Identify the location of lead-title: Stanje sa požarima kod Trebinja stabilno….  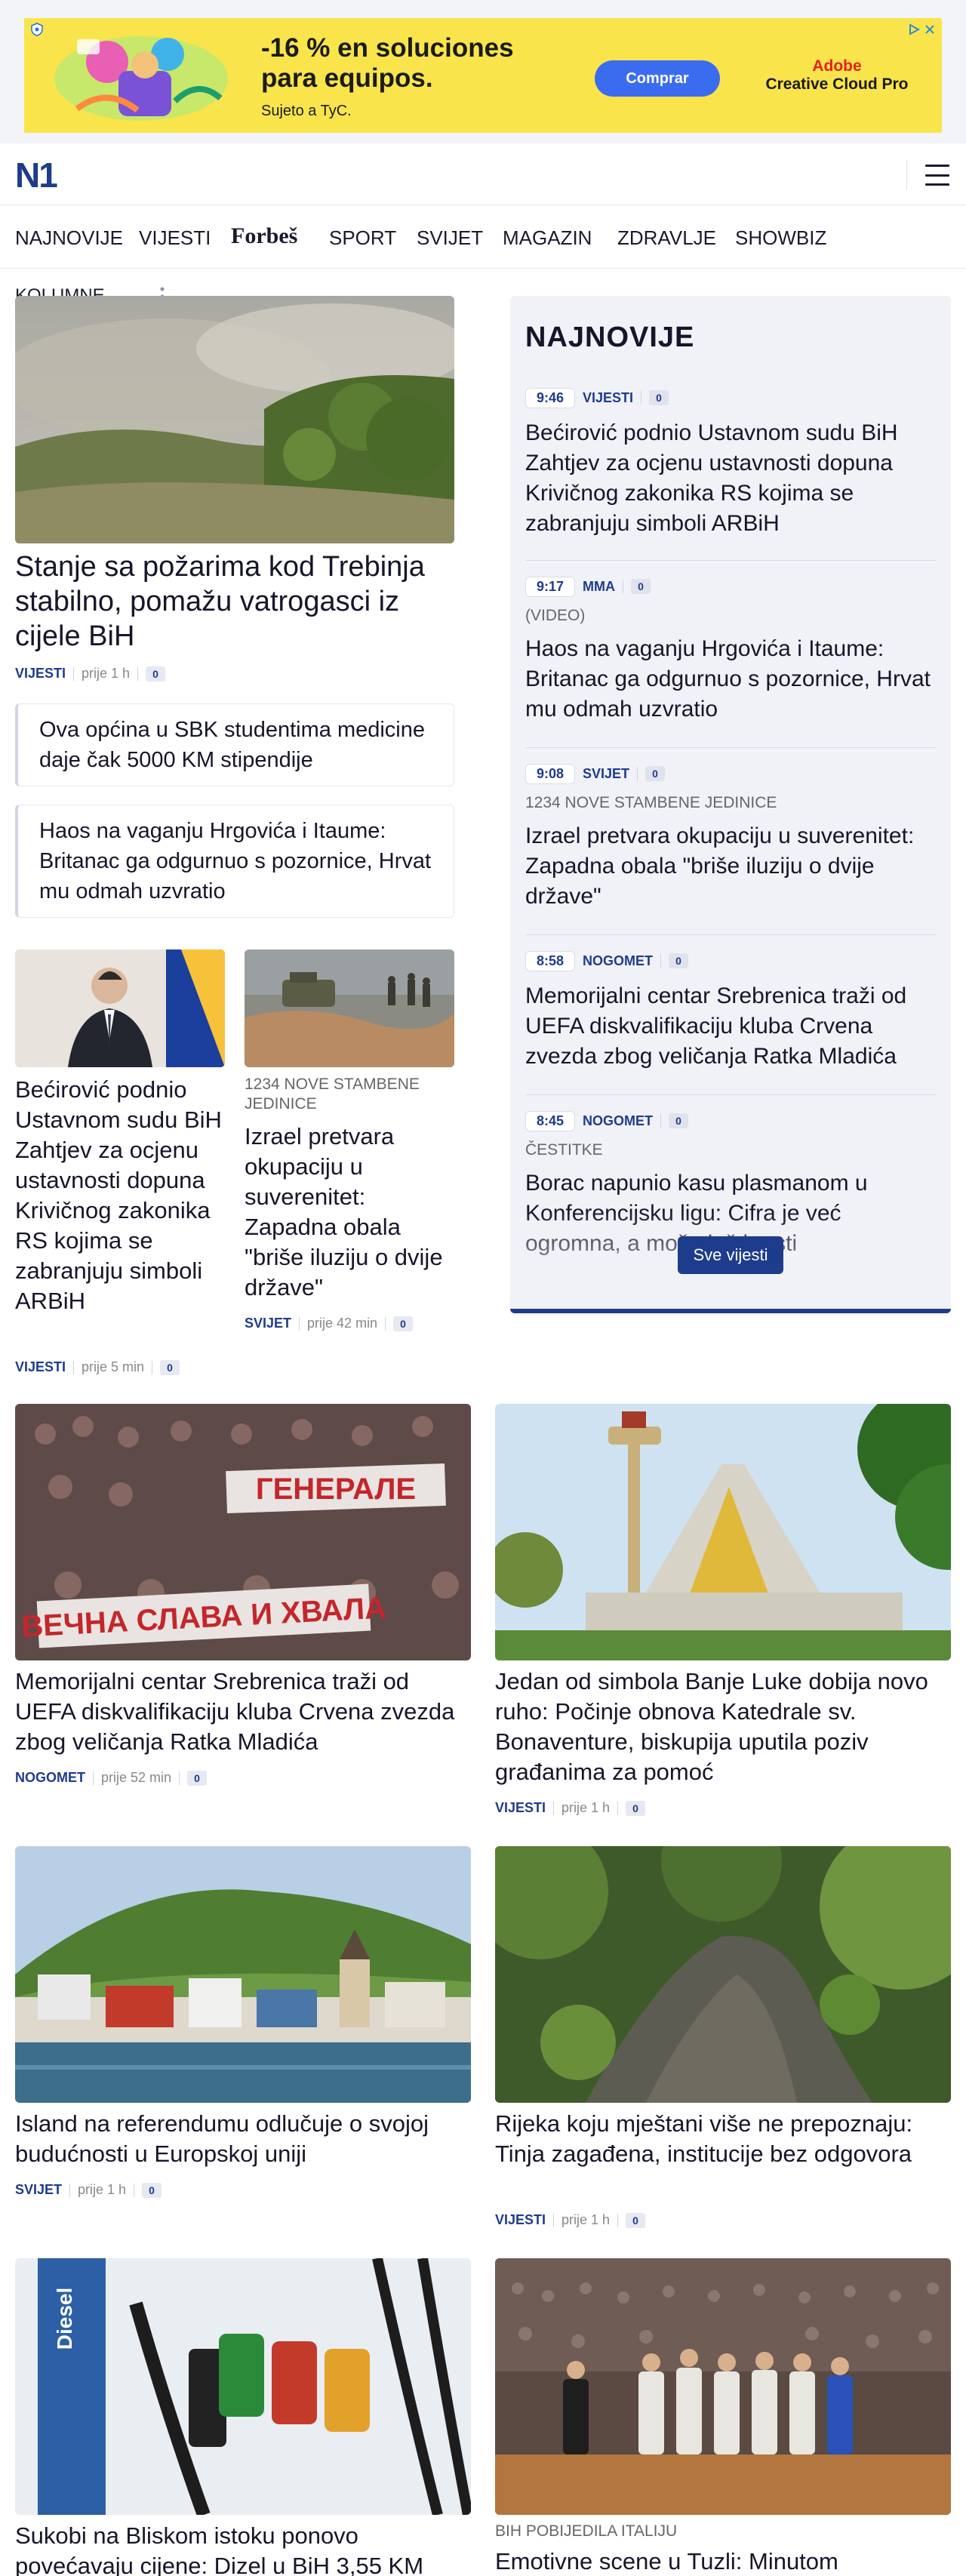
(234, 601).